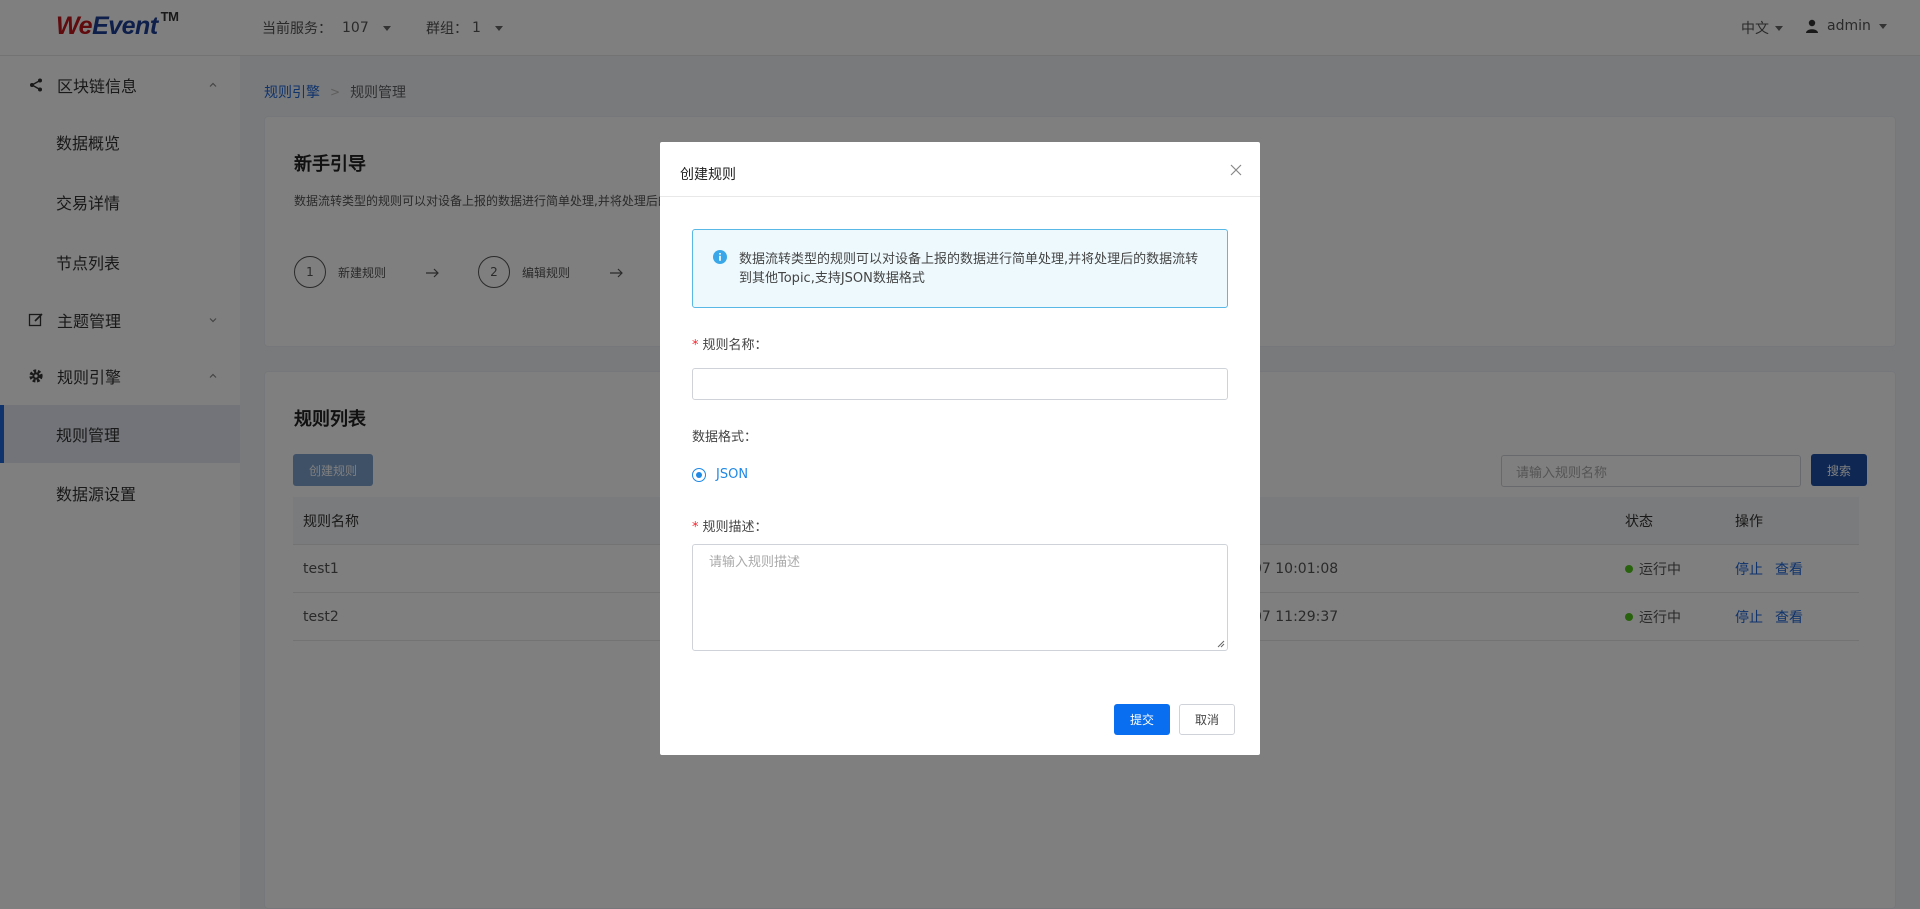  I want to click on dialog-title: 创建规则, so click(708, 175).